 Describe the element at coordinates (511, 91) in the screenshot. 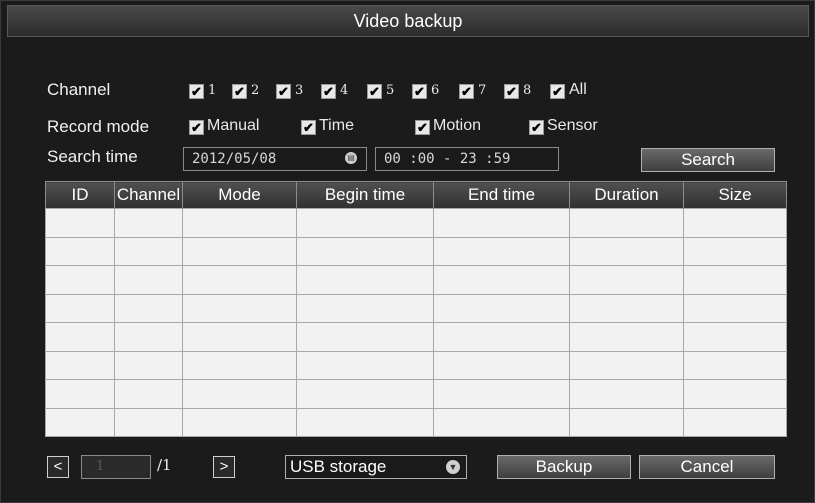

I see `channel-8-checkbox: ✔` at that location.